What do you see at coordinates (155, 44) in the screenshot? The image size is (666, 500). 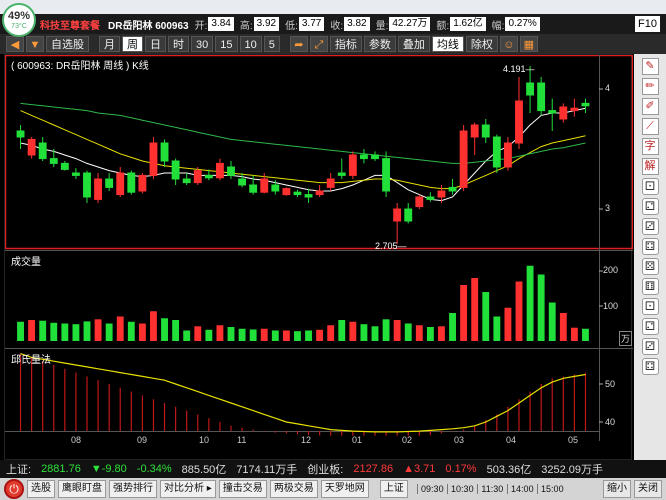 I see `period-day-button: 日` at bounding box center [155, 44].